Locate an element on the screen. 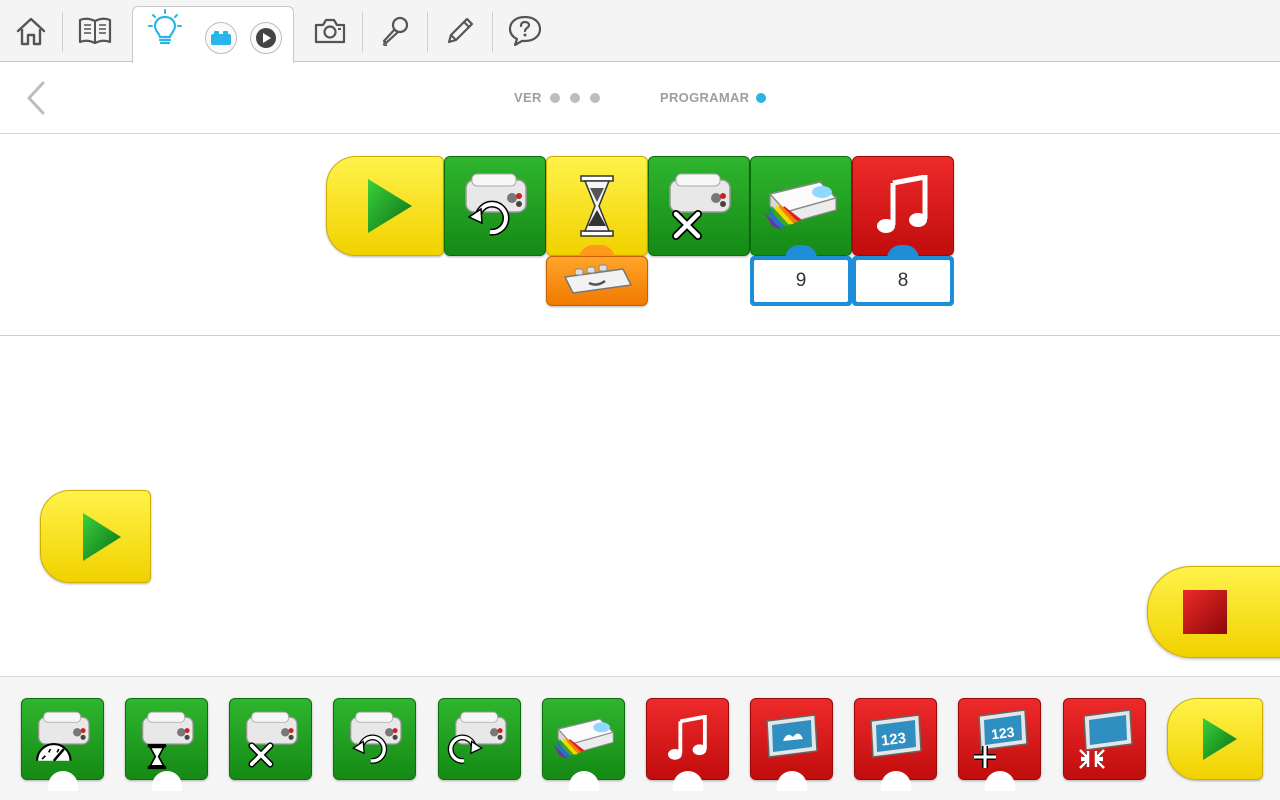  tilt-sensor-icon is located at coordinates (598, 279).